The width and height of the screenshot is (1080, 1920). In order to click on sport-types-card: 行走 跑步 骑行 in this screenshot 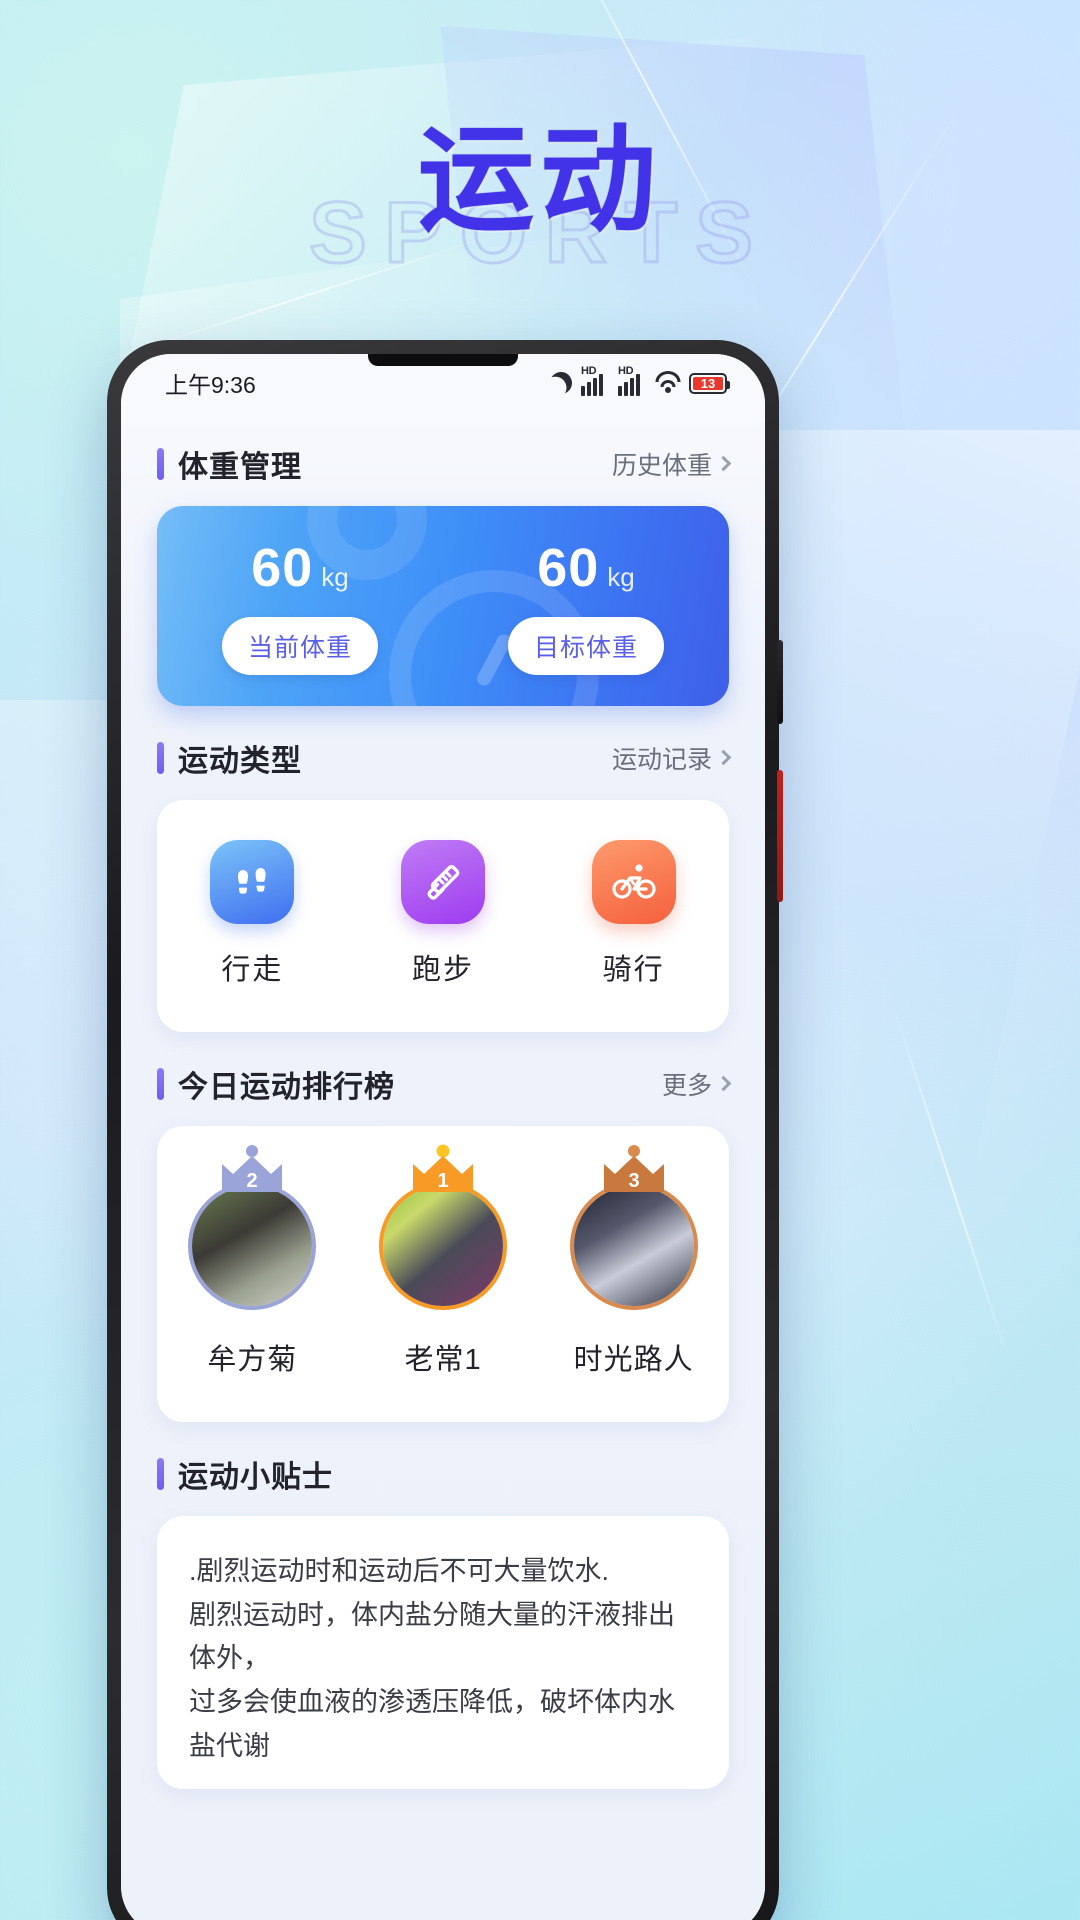, I will do `click(443, 916)`.